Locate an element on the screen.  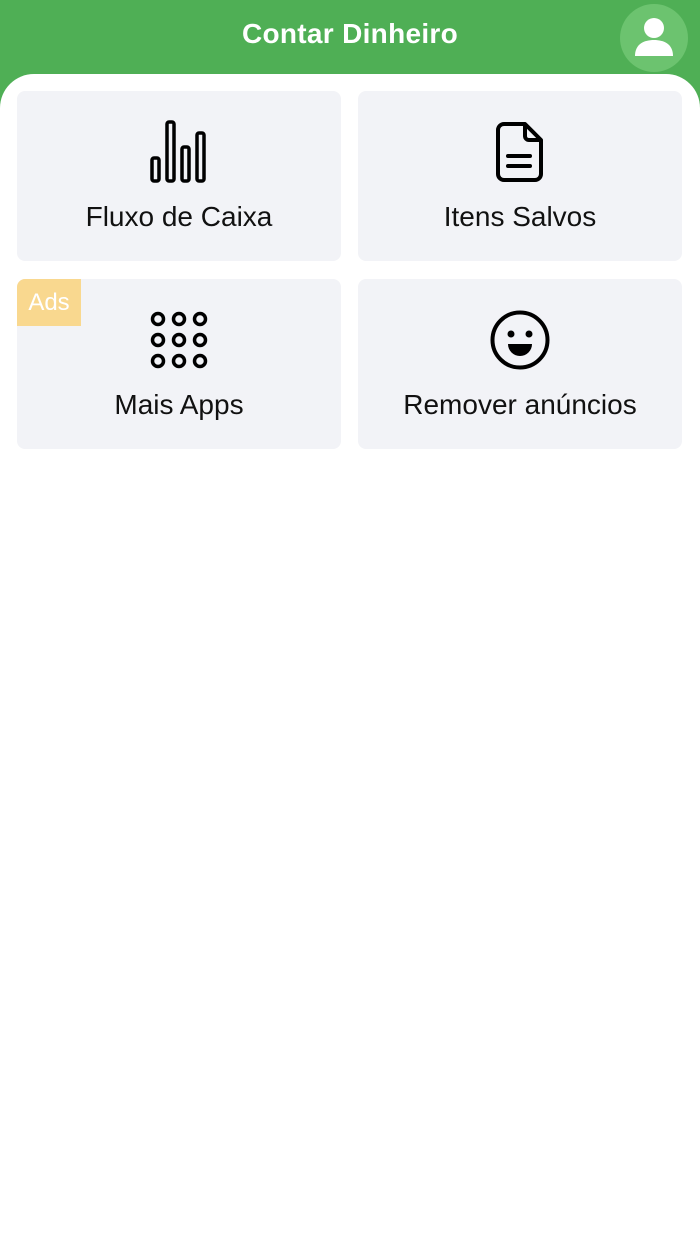
profile-button is located at coordinates (654, 38).